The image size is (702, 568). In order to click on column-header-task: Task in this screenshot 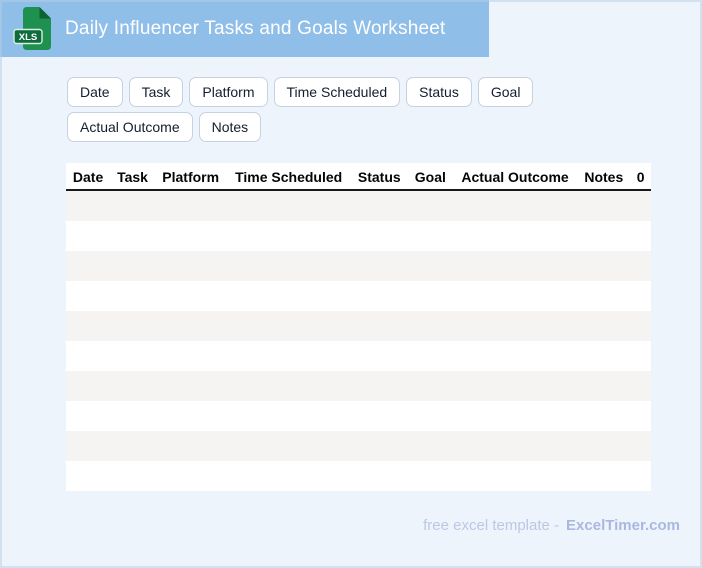, I will do `click(132, 177)`.